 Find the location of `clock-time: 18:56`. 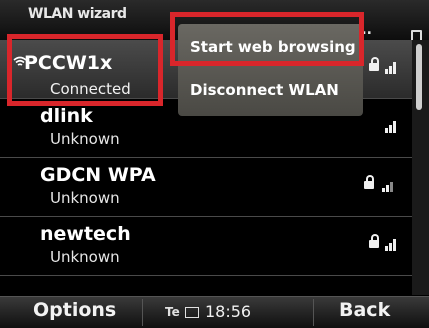

clock-time: 18:56 is located at coordinates (228, 311).